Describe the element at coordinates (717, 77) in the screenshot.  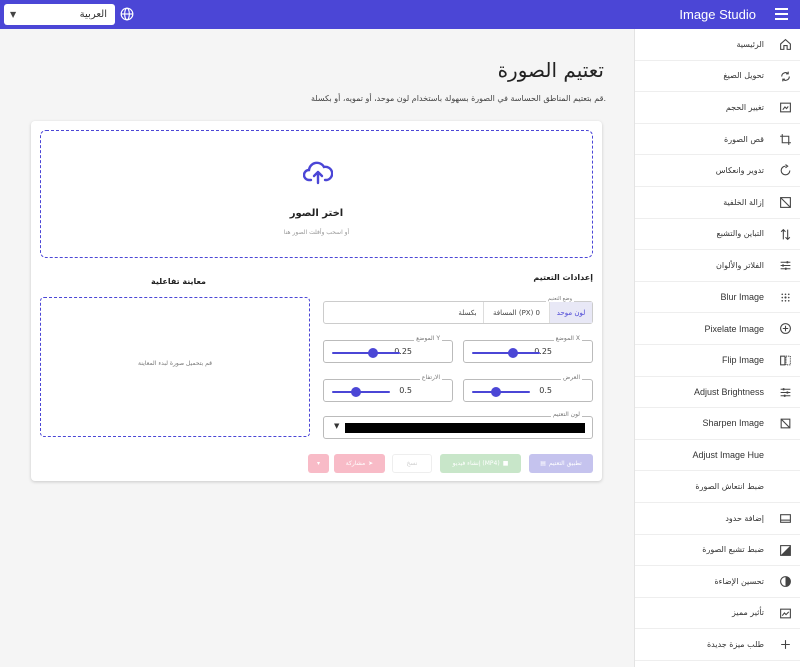
I see `sidebar-item-convert: تحويل الصيغ` at that location.